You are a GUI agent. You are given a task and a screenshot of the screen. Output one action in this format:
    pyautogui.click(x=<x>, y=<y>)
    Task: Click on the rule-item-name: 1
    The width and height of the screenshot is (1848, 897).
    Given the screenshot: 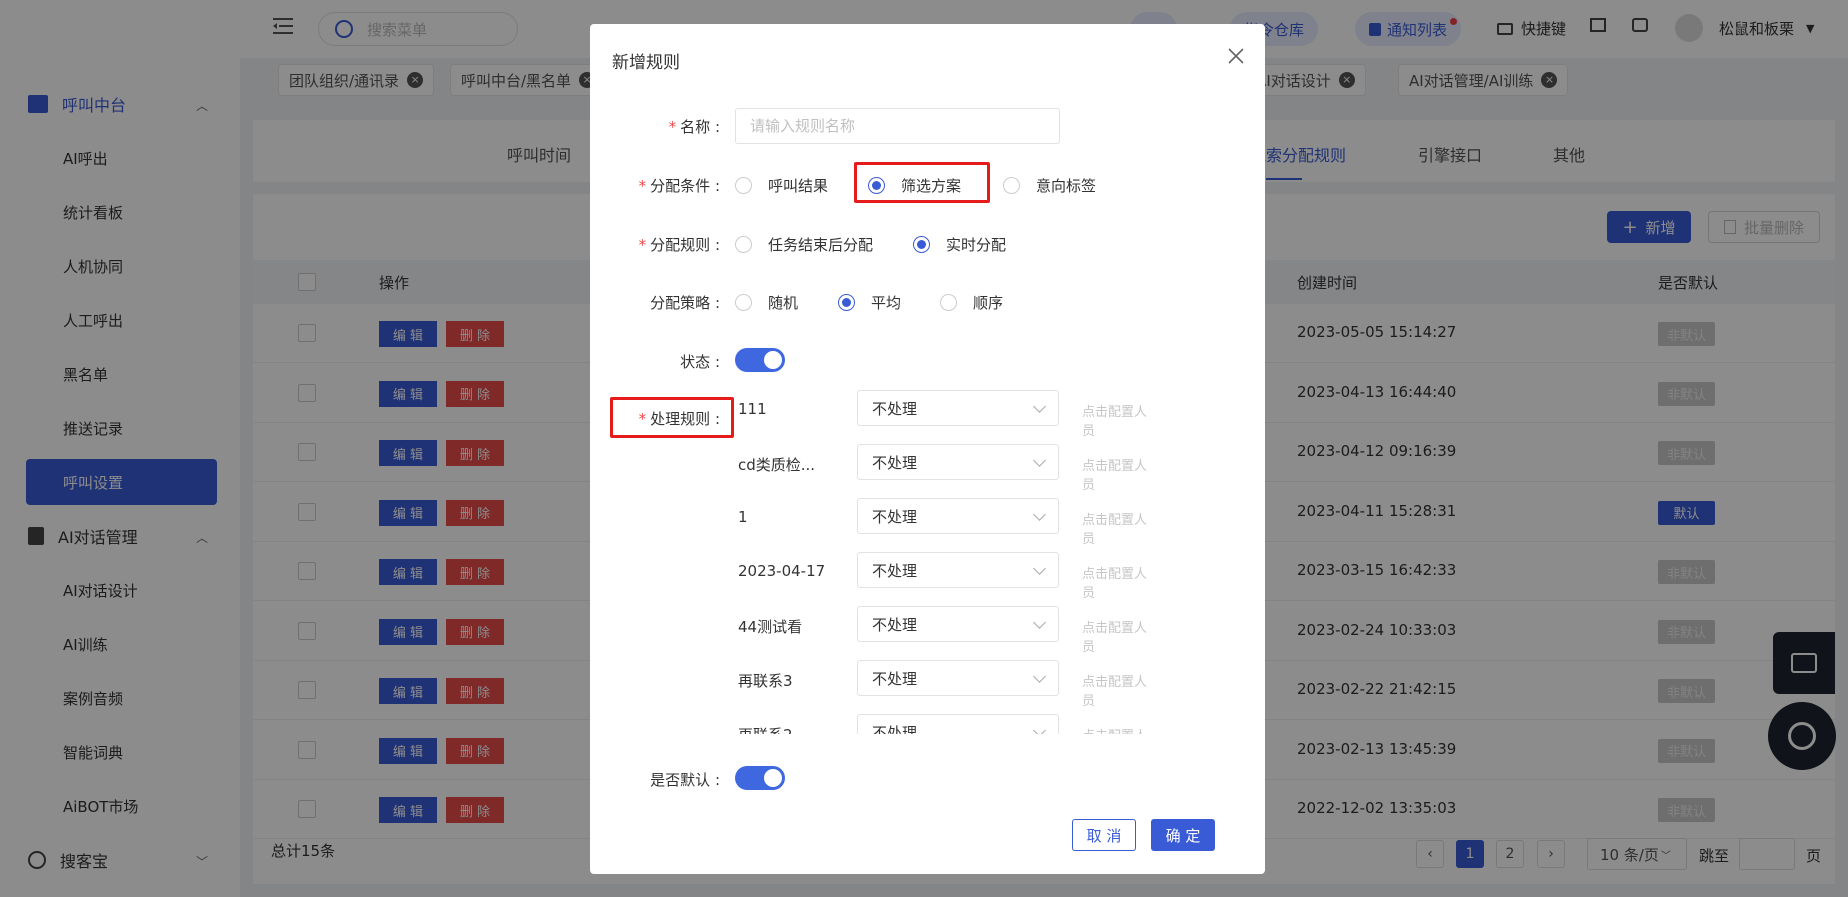 What is the action you would take?
    pyautogui.click(x=743, y=517)
    